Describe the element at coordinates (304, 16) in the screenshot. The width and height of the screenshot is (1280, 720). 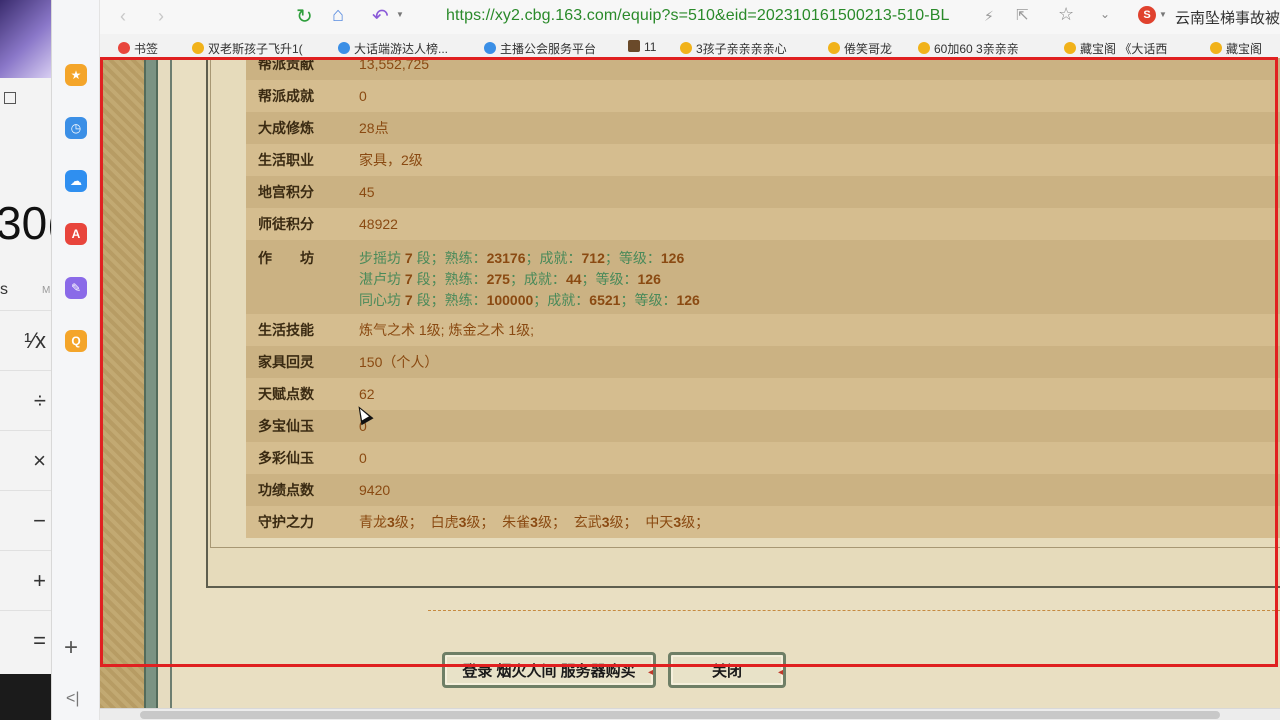
I see `refresh-icon: ↻` at that location.